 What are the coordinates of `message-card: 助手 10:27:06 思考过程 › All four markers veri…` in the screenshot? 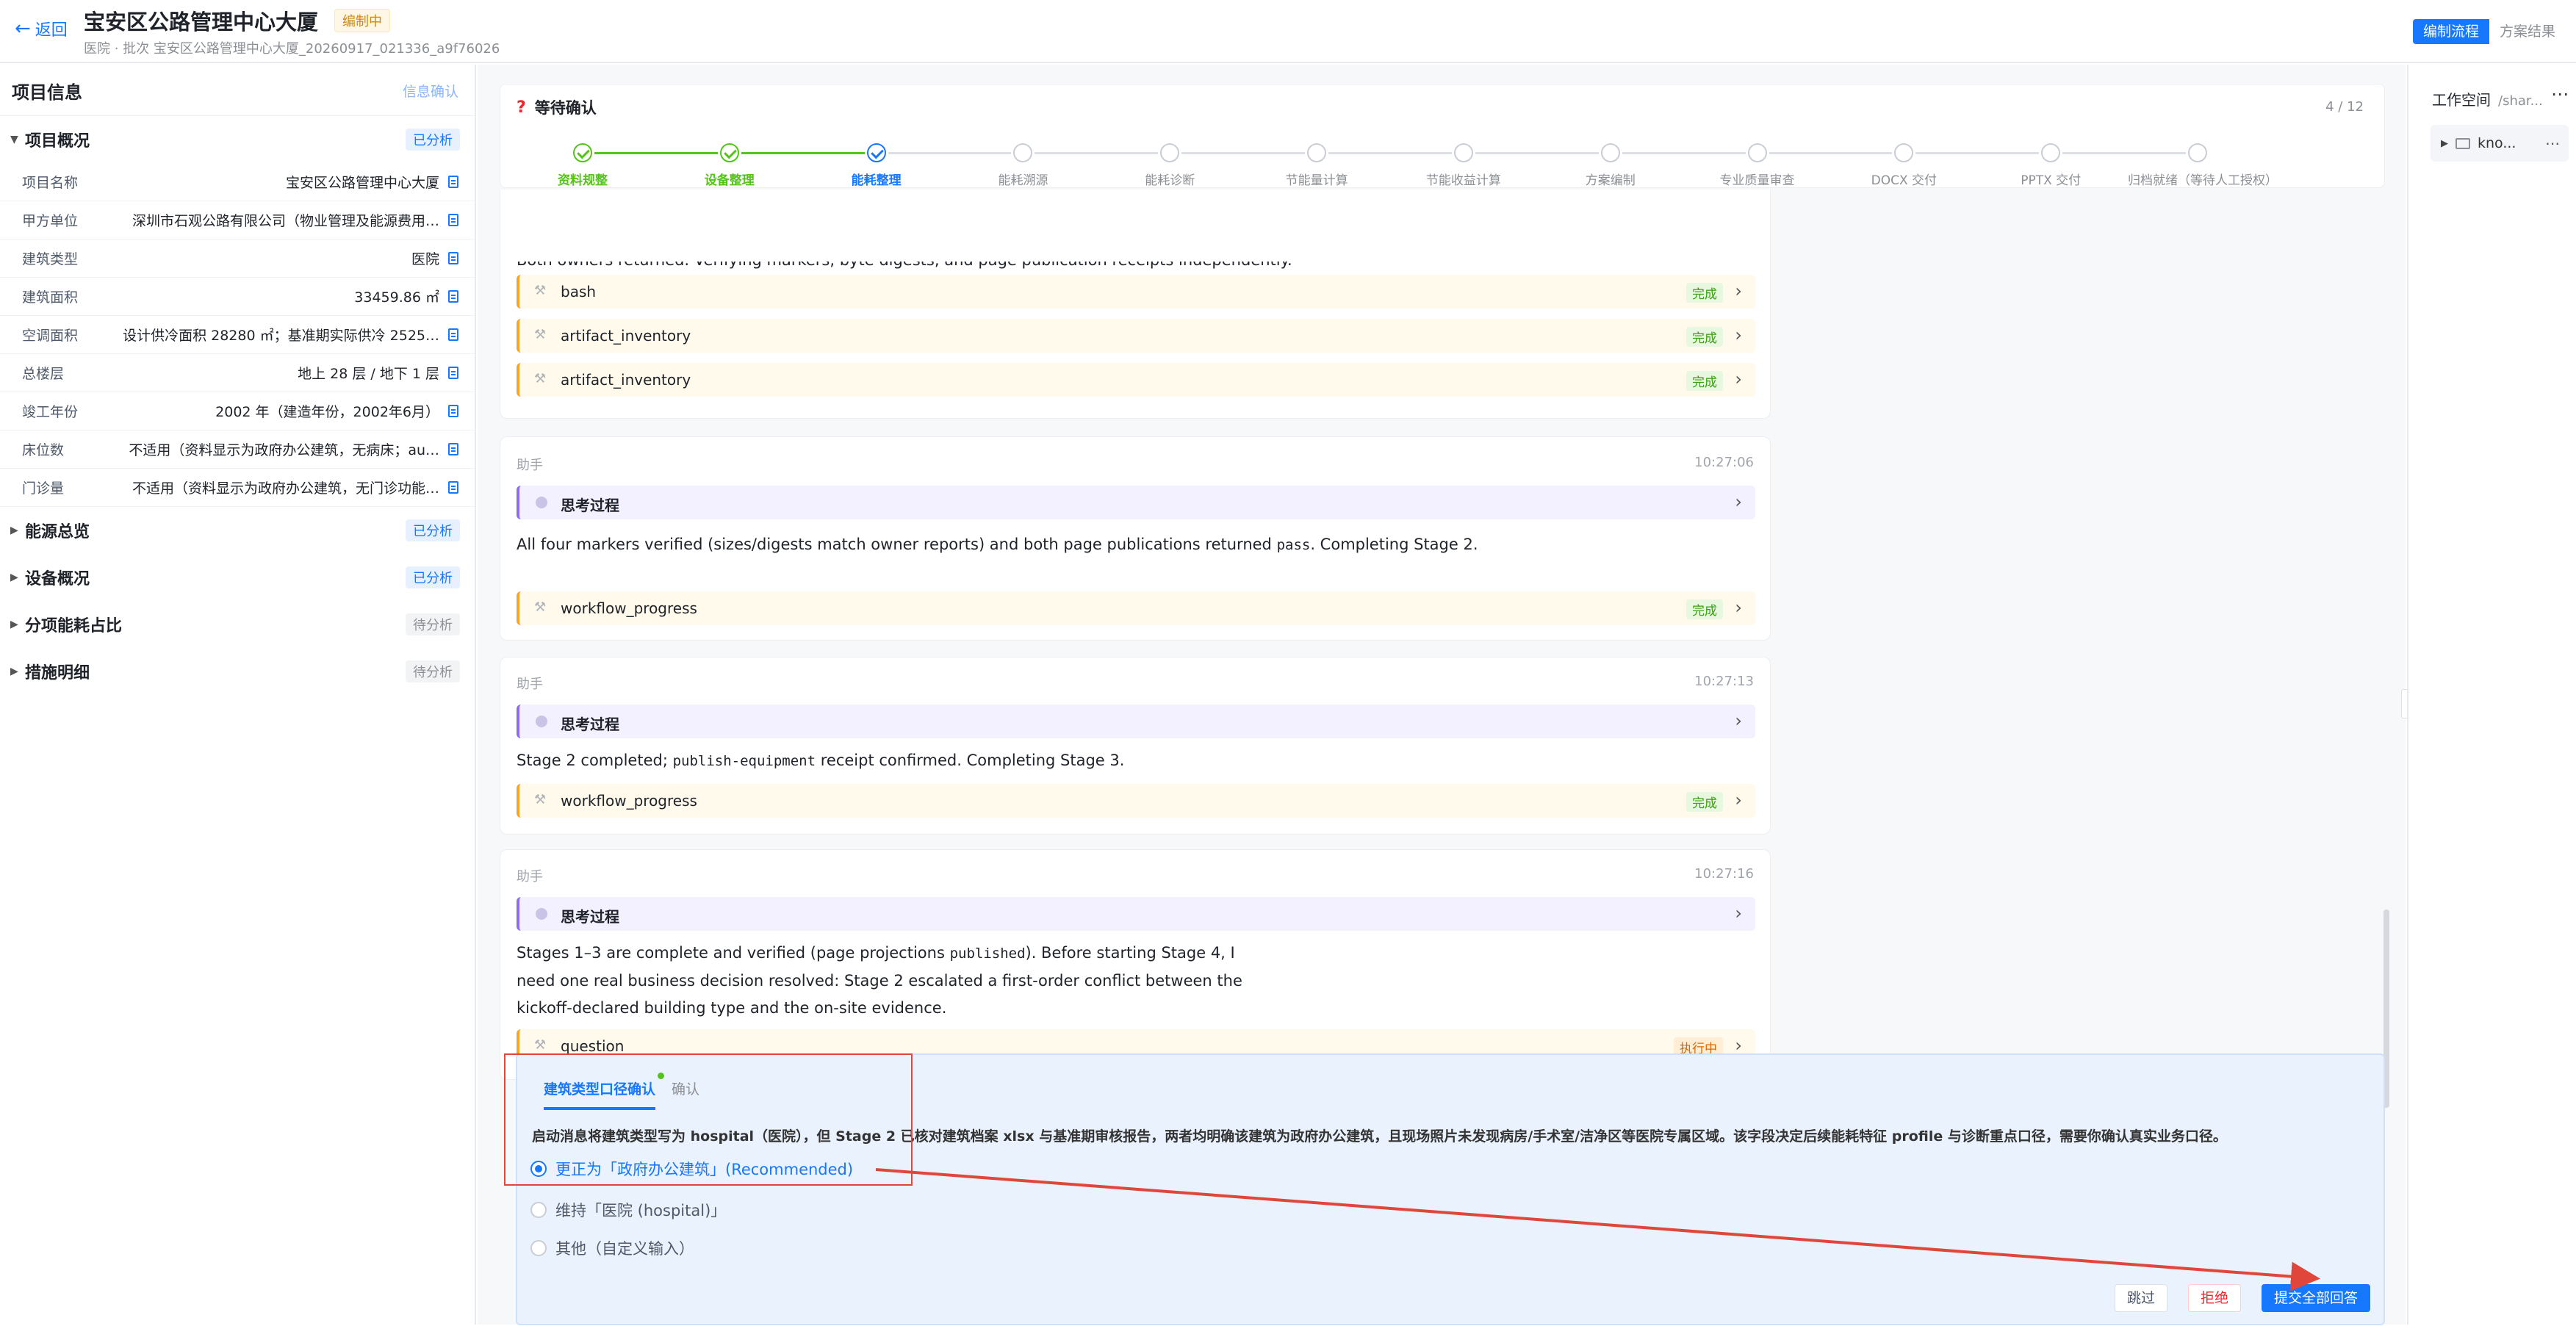 It's located at (1135, 538).